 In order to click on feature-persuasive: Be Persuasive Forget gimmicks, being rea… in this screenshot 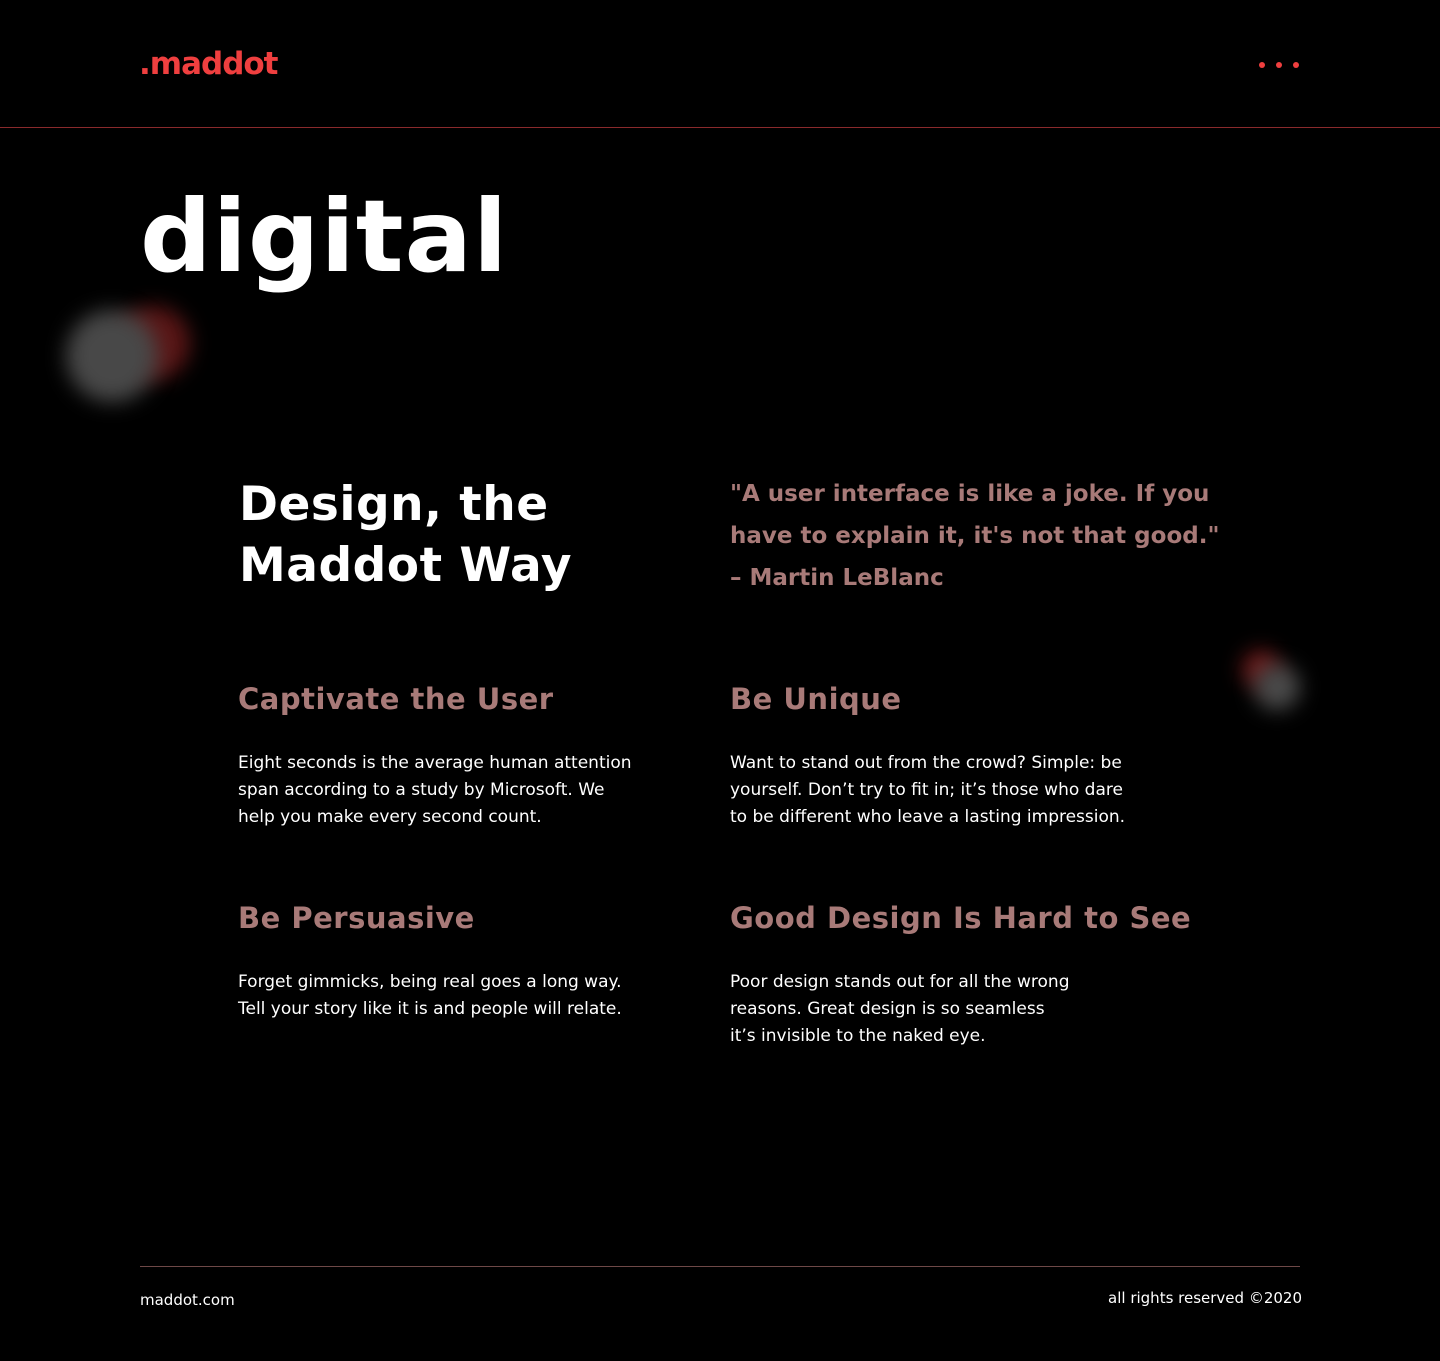, I will do `click(473, 961)`.